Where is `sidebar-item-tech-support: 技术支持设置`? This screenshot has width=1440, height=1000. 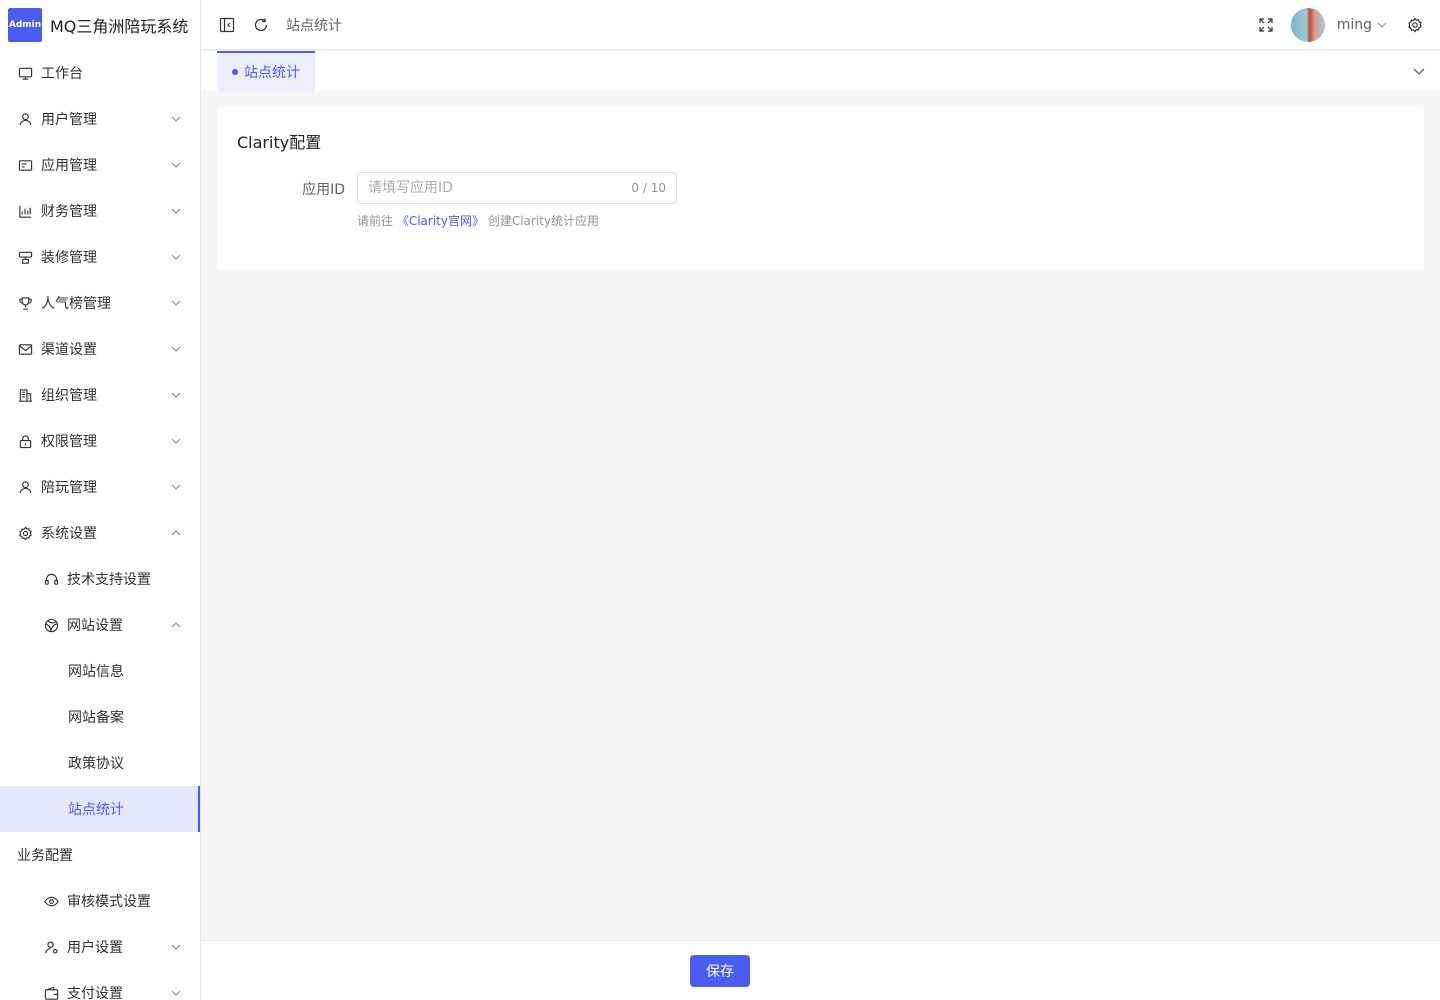
sidebar-item-tech-support: 技术支持设置 is located at coordinates (100, 579).